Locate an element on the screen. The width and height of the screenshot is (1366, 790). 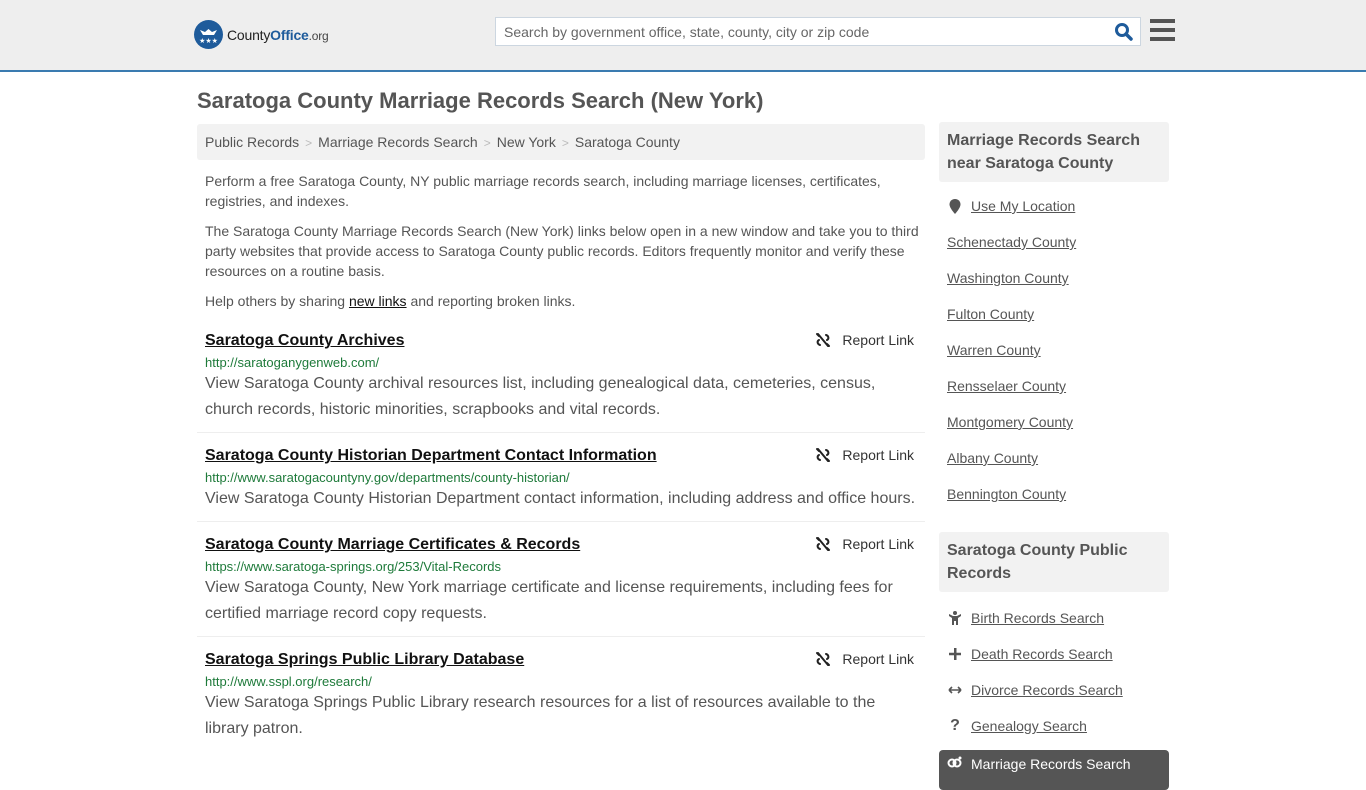
nearby-county-item: Rensselaer County is located at coordinates (1054, 386).